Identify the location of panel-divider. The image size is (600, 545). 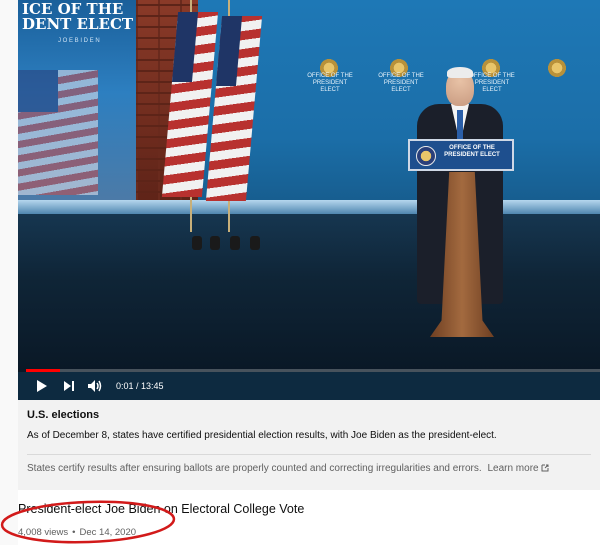
(309, 454).